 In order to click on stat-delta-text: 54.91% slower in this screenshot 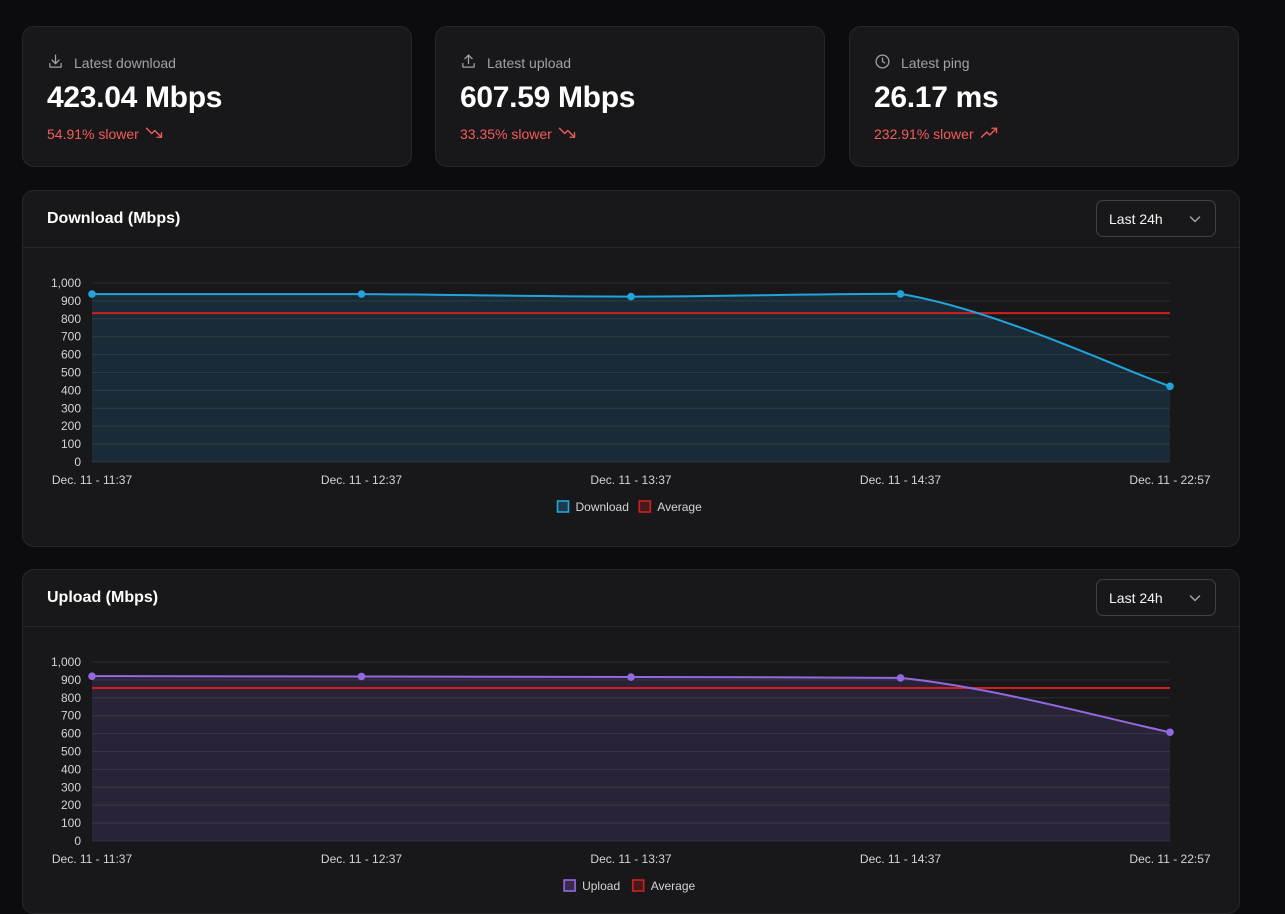, I will do `click(93, 133)`.